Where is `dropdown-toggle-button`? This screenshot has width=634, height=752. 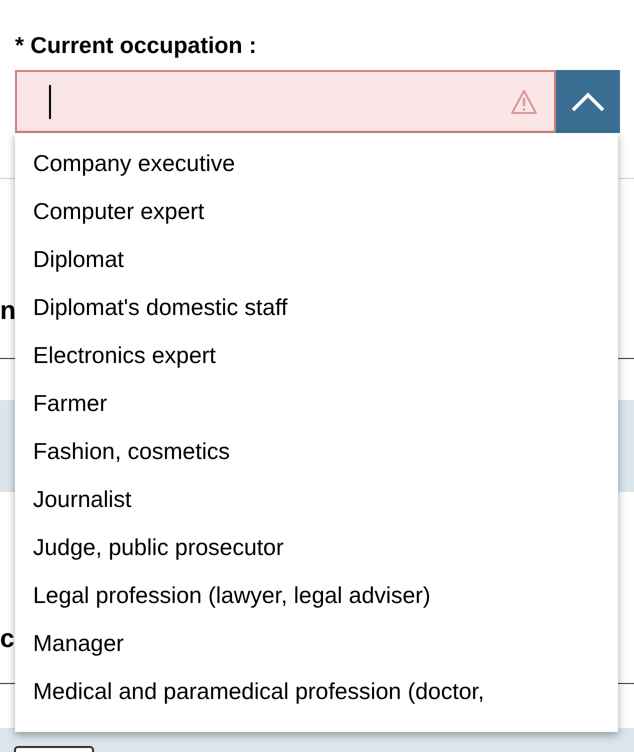 dropdown-toggle-button is located at coordinates (588, 101).